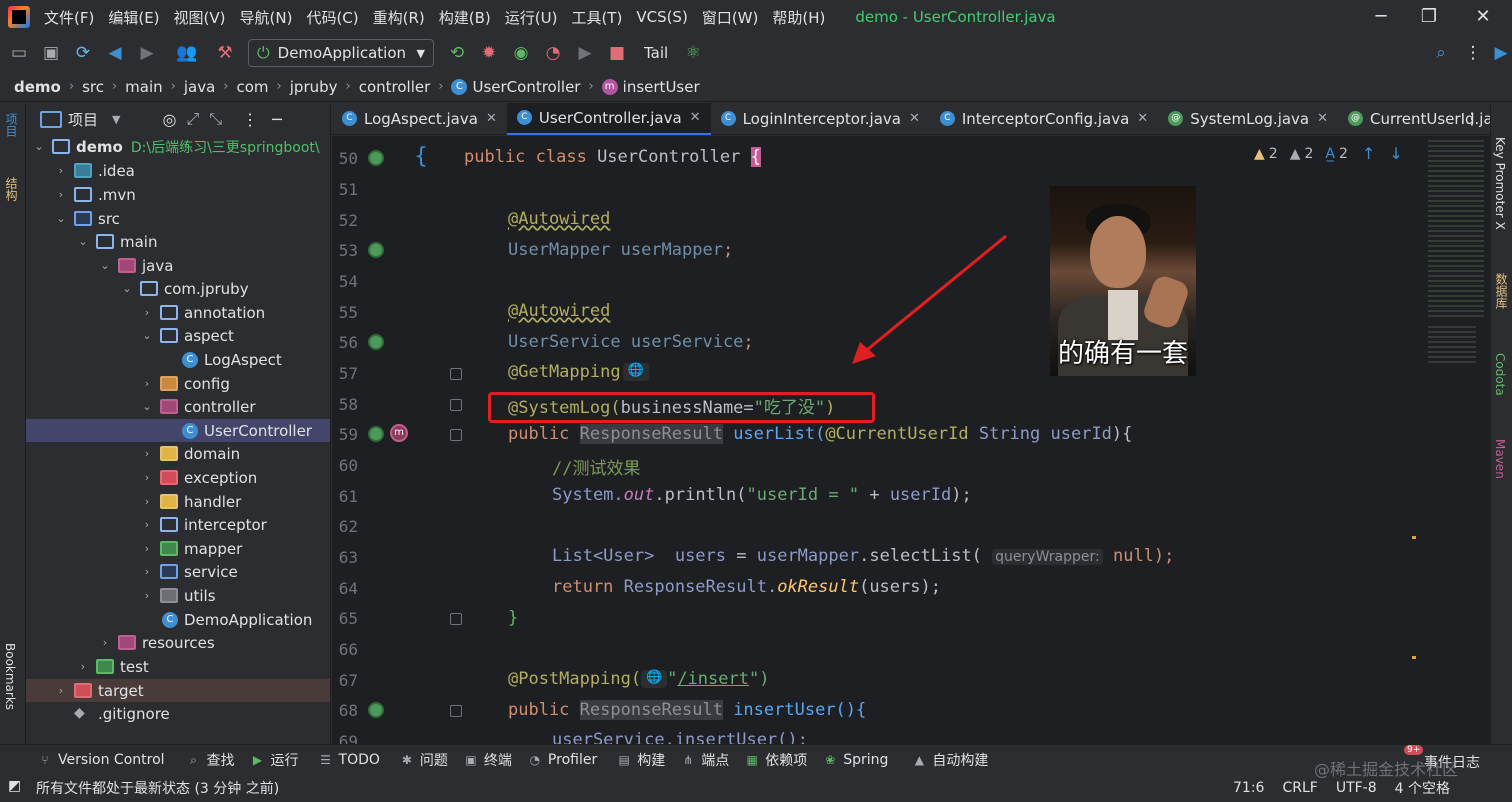 Image resolution: width=1512 pixels, height=802 pixels. I want to click on indent-setting: 4 个空格, so click(1422, 788).